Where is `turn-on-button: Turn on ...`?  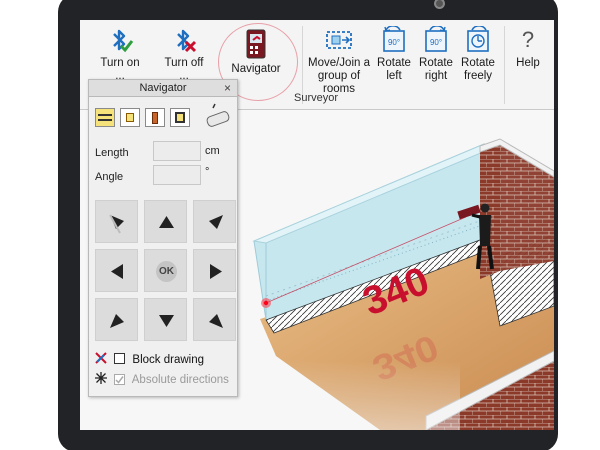 turn-on-button: Turn on ... is located at coordinates (120, 54).